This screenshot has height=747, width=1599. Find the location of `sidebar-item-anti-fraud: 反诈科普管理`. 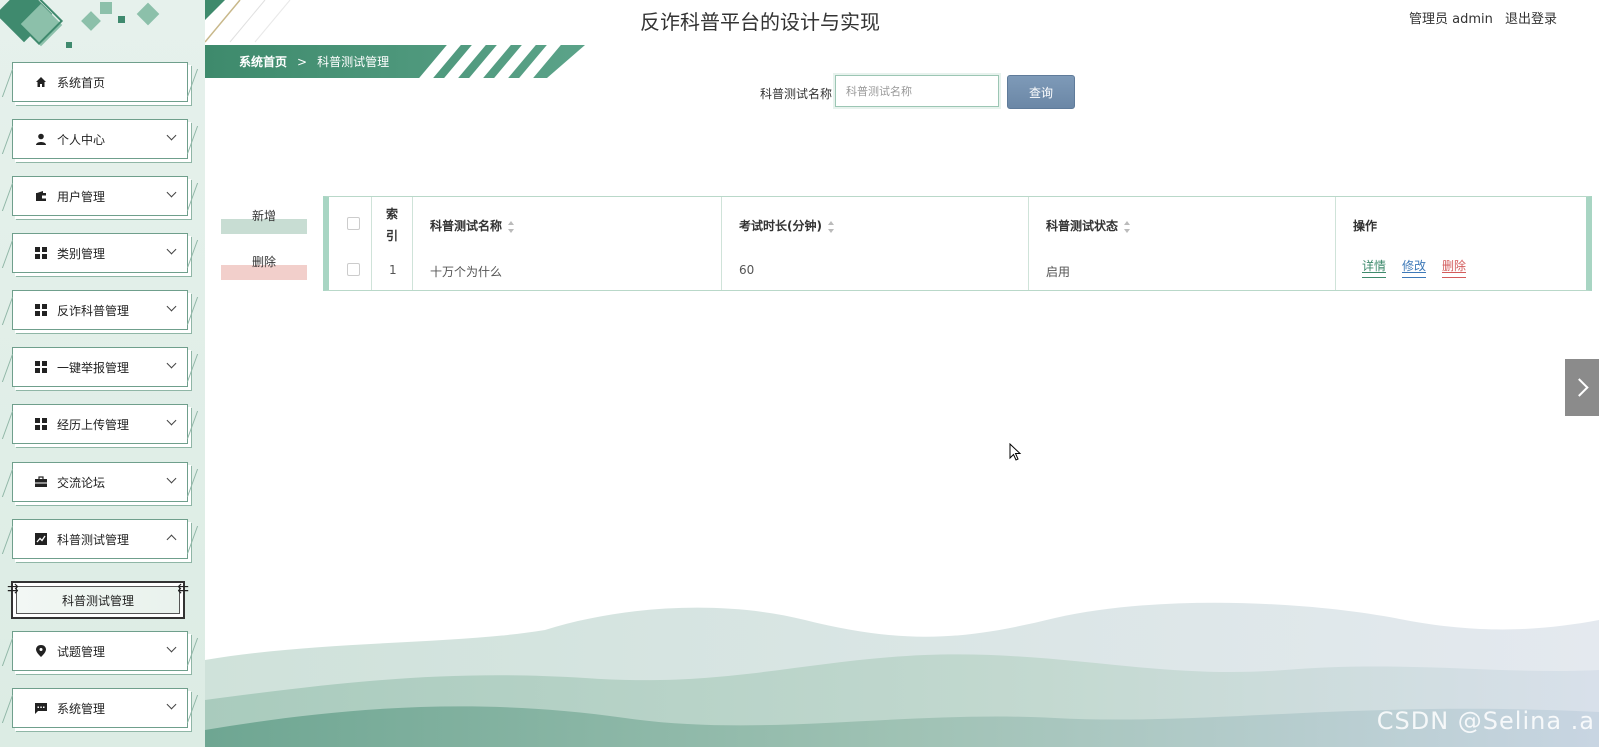

sidebar-item-anti-fraud: 反诈科普管理 is located at coordinates (100, 310).